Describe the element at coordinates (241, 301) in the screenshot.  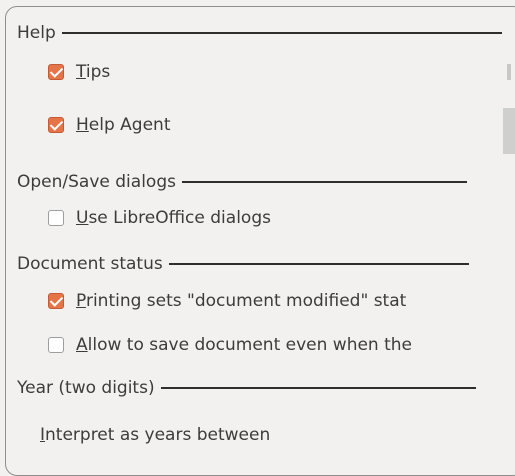
I see `printing-sets-modified-label: Printing sets "document modified" stat` at that location.